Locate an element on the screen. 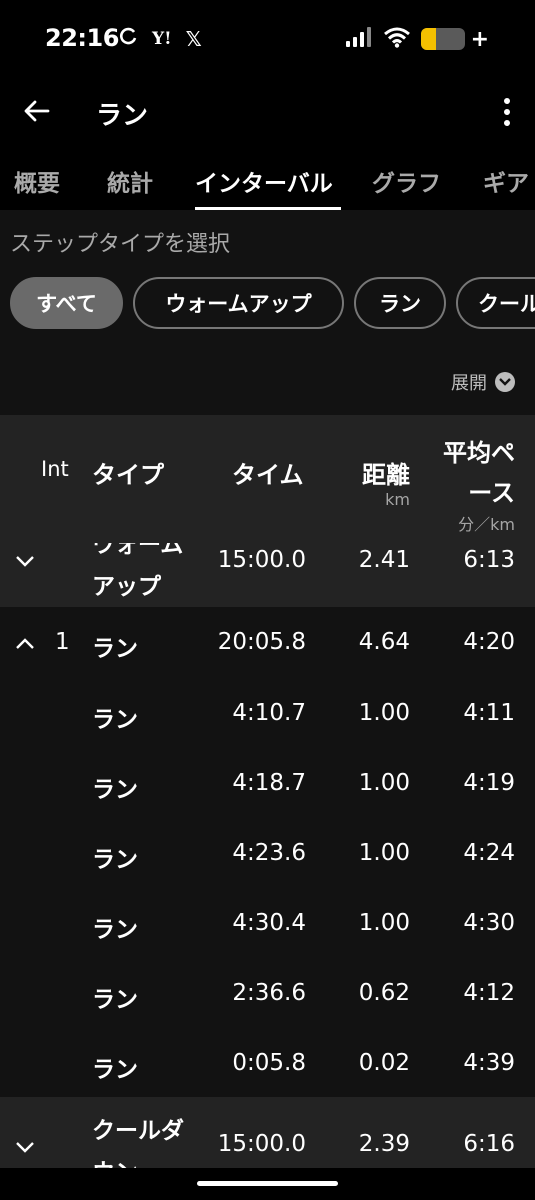  chip-cooldown: クール is located at coordinates (495, 303).